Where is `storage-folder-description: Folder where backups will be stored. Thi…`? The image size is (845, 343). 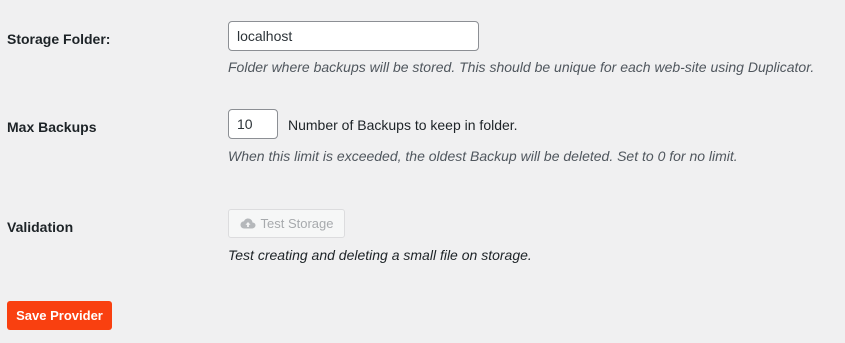 storage-folder-description: Folder where backups will be stored. Thi… is located at coordinates (521, 67).